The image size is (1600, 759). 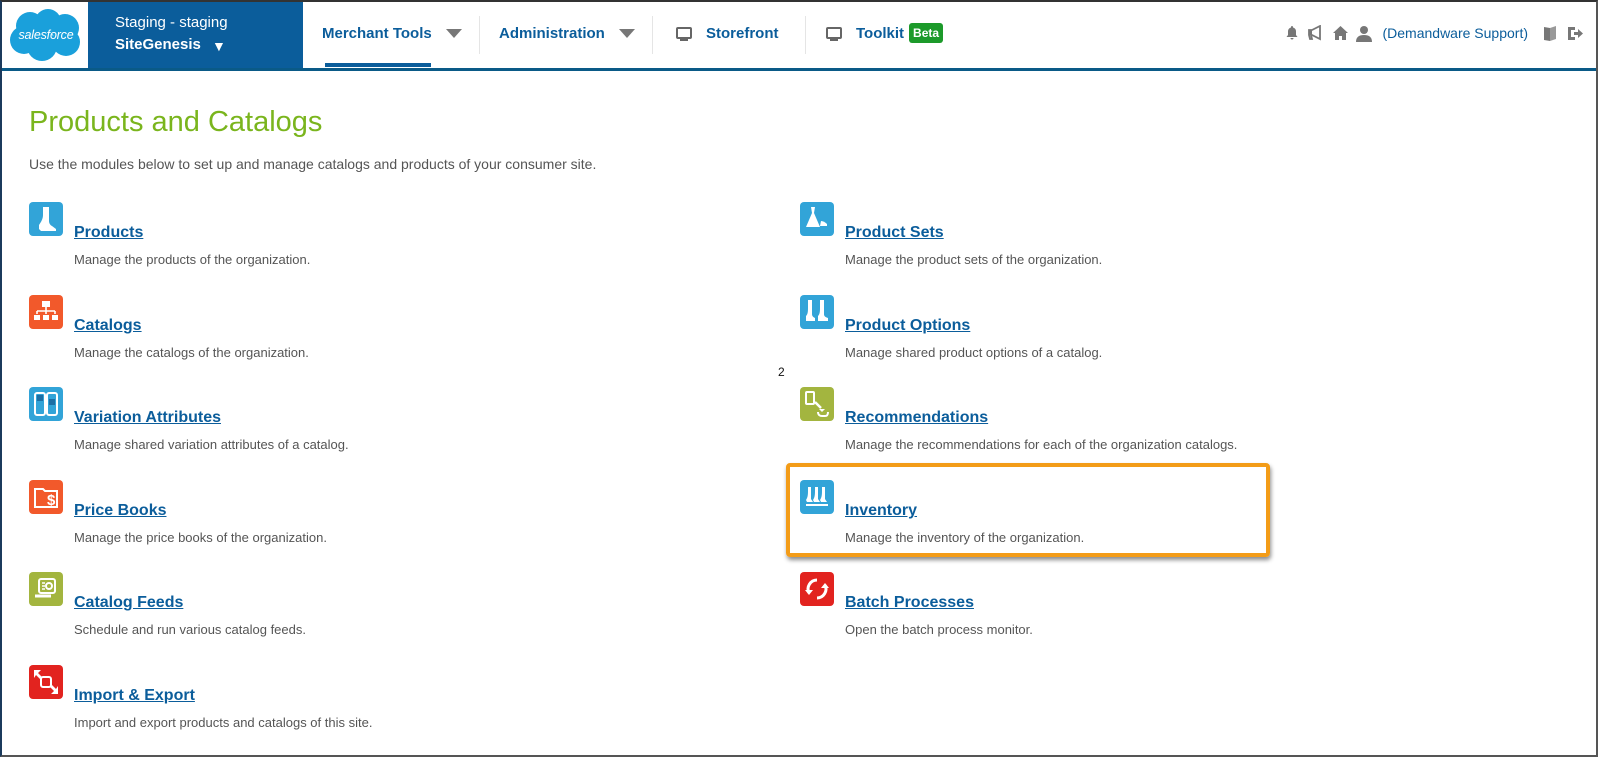 What do you see at coordinates (926, 33) in the screenshot?
I see `beta-badge: Beta` at bounding box center [926, 33].